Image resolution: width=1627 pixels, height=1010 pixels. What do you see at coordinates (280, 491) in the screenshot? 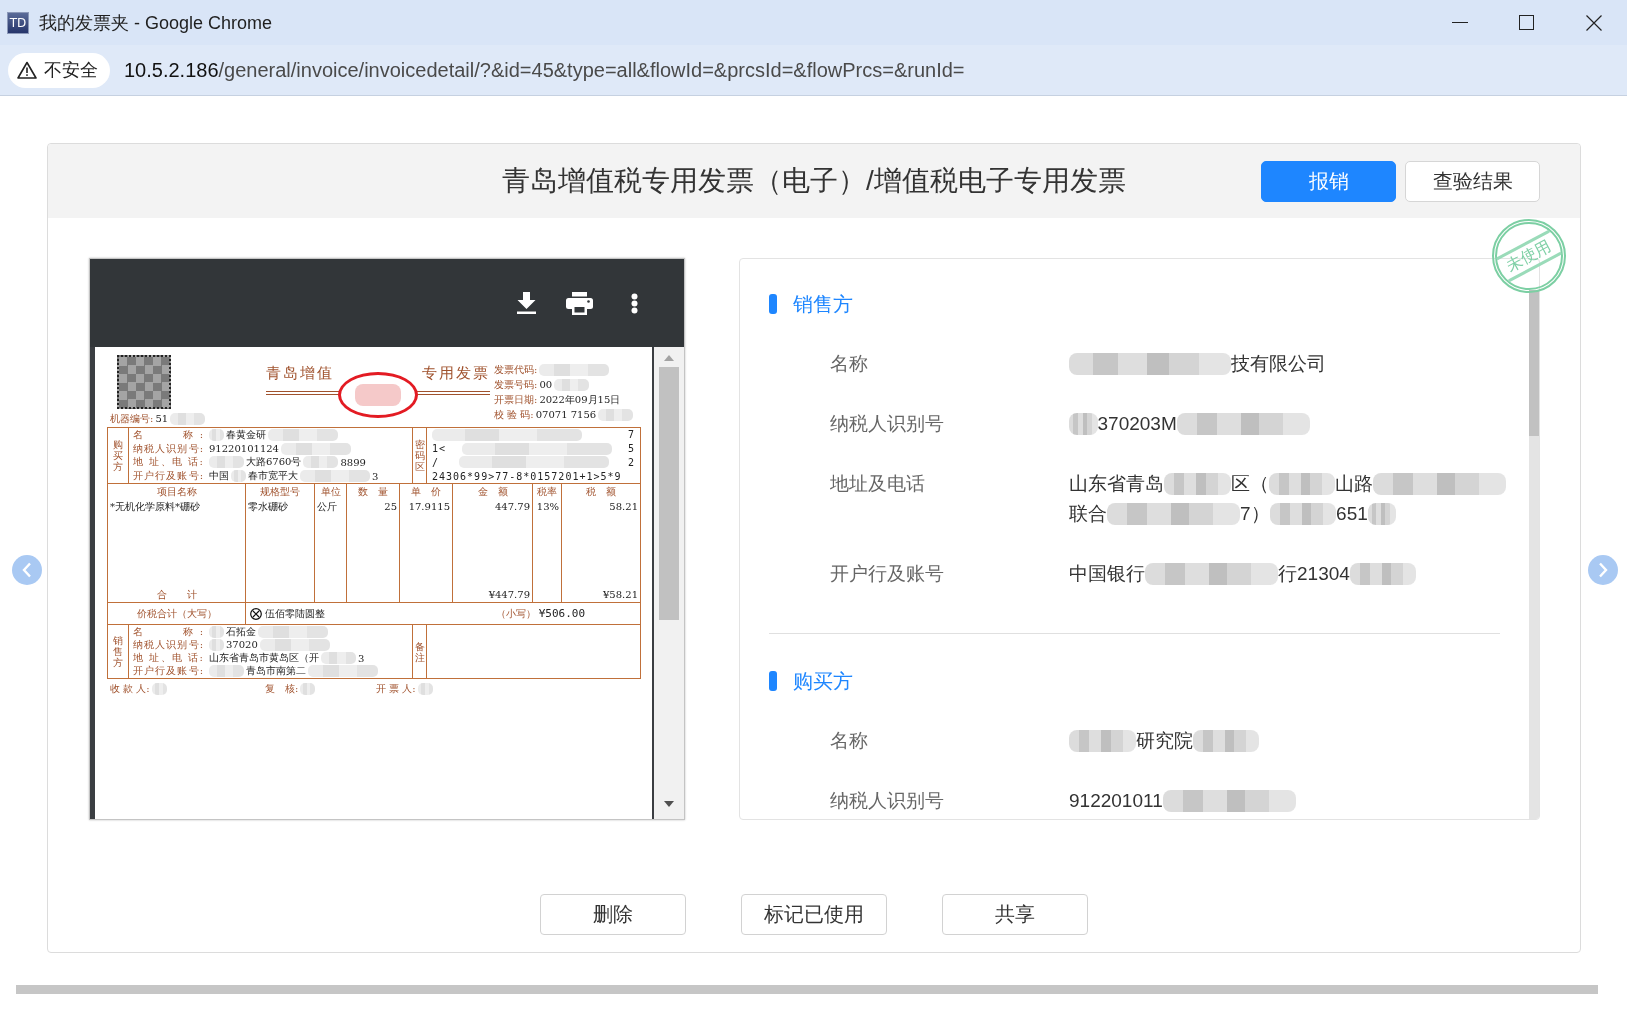
I see `column-header: 规格型号` at bounding box center [280, 491].